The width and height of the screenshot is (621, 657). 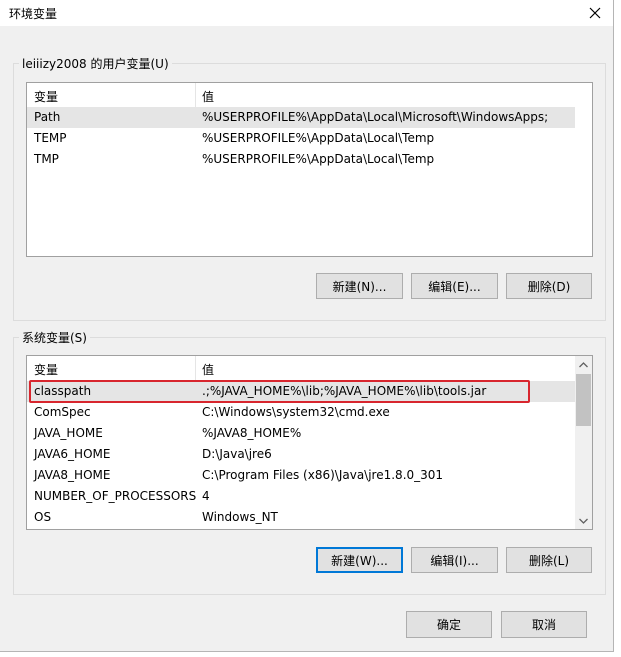 What do you see at coordinates (115, 496) in the screenshot?
I see `var-name: NUMBER_OF_PROCESSORS` at bounding box center [115, 496].